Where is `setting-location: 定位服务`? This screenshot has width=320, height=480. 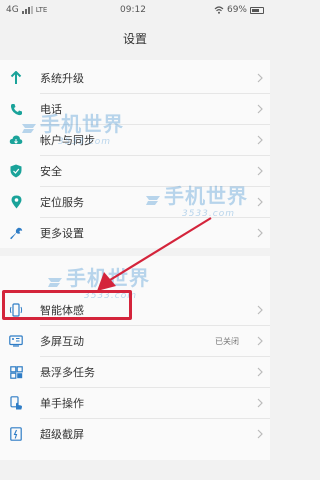 setting-location: 定位服务 is located at coordinates (135, 202).